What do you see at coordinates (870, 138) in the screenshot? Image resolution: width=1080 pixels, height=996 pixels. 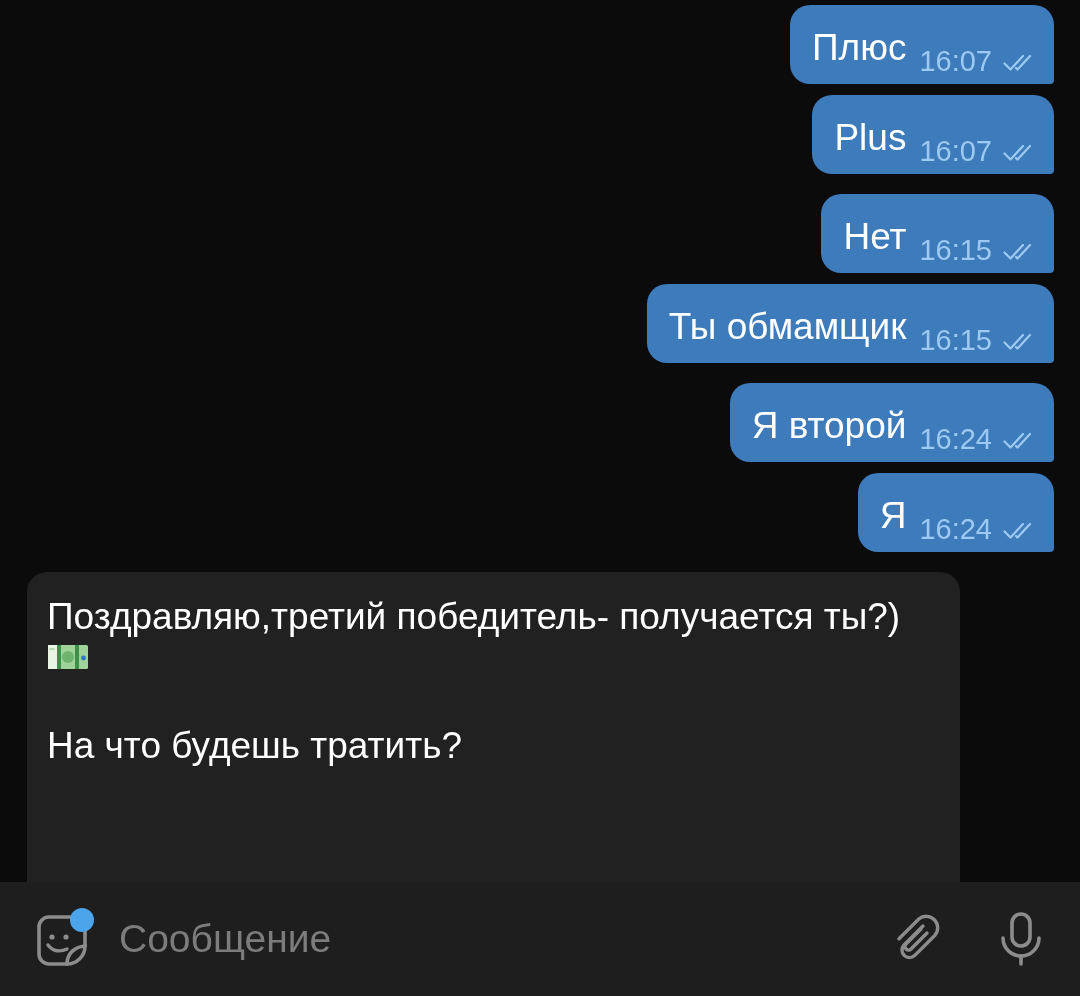 I see `message-text: Plus` at bounding box center [870, 138].